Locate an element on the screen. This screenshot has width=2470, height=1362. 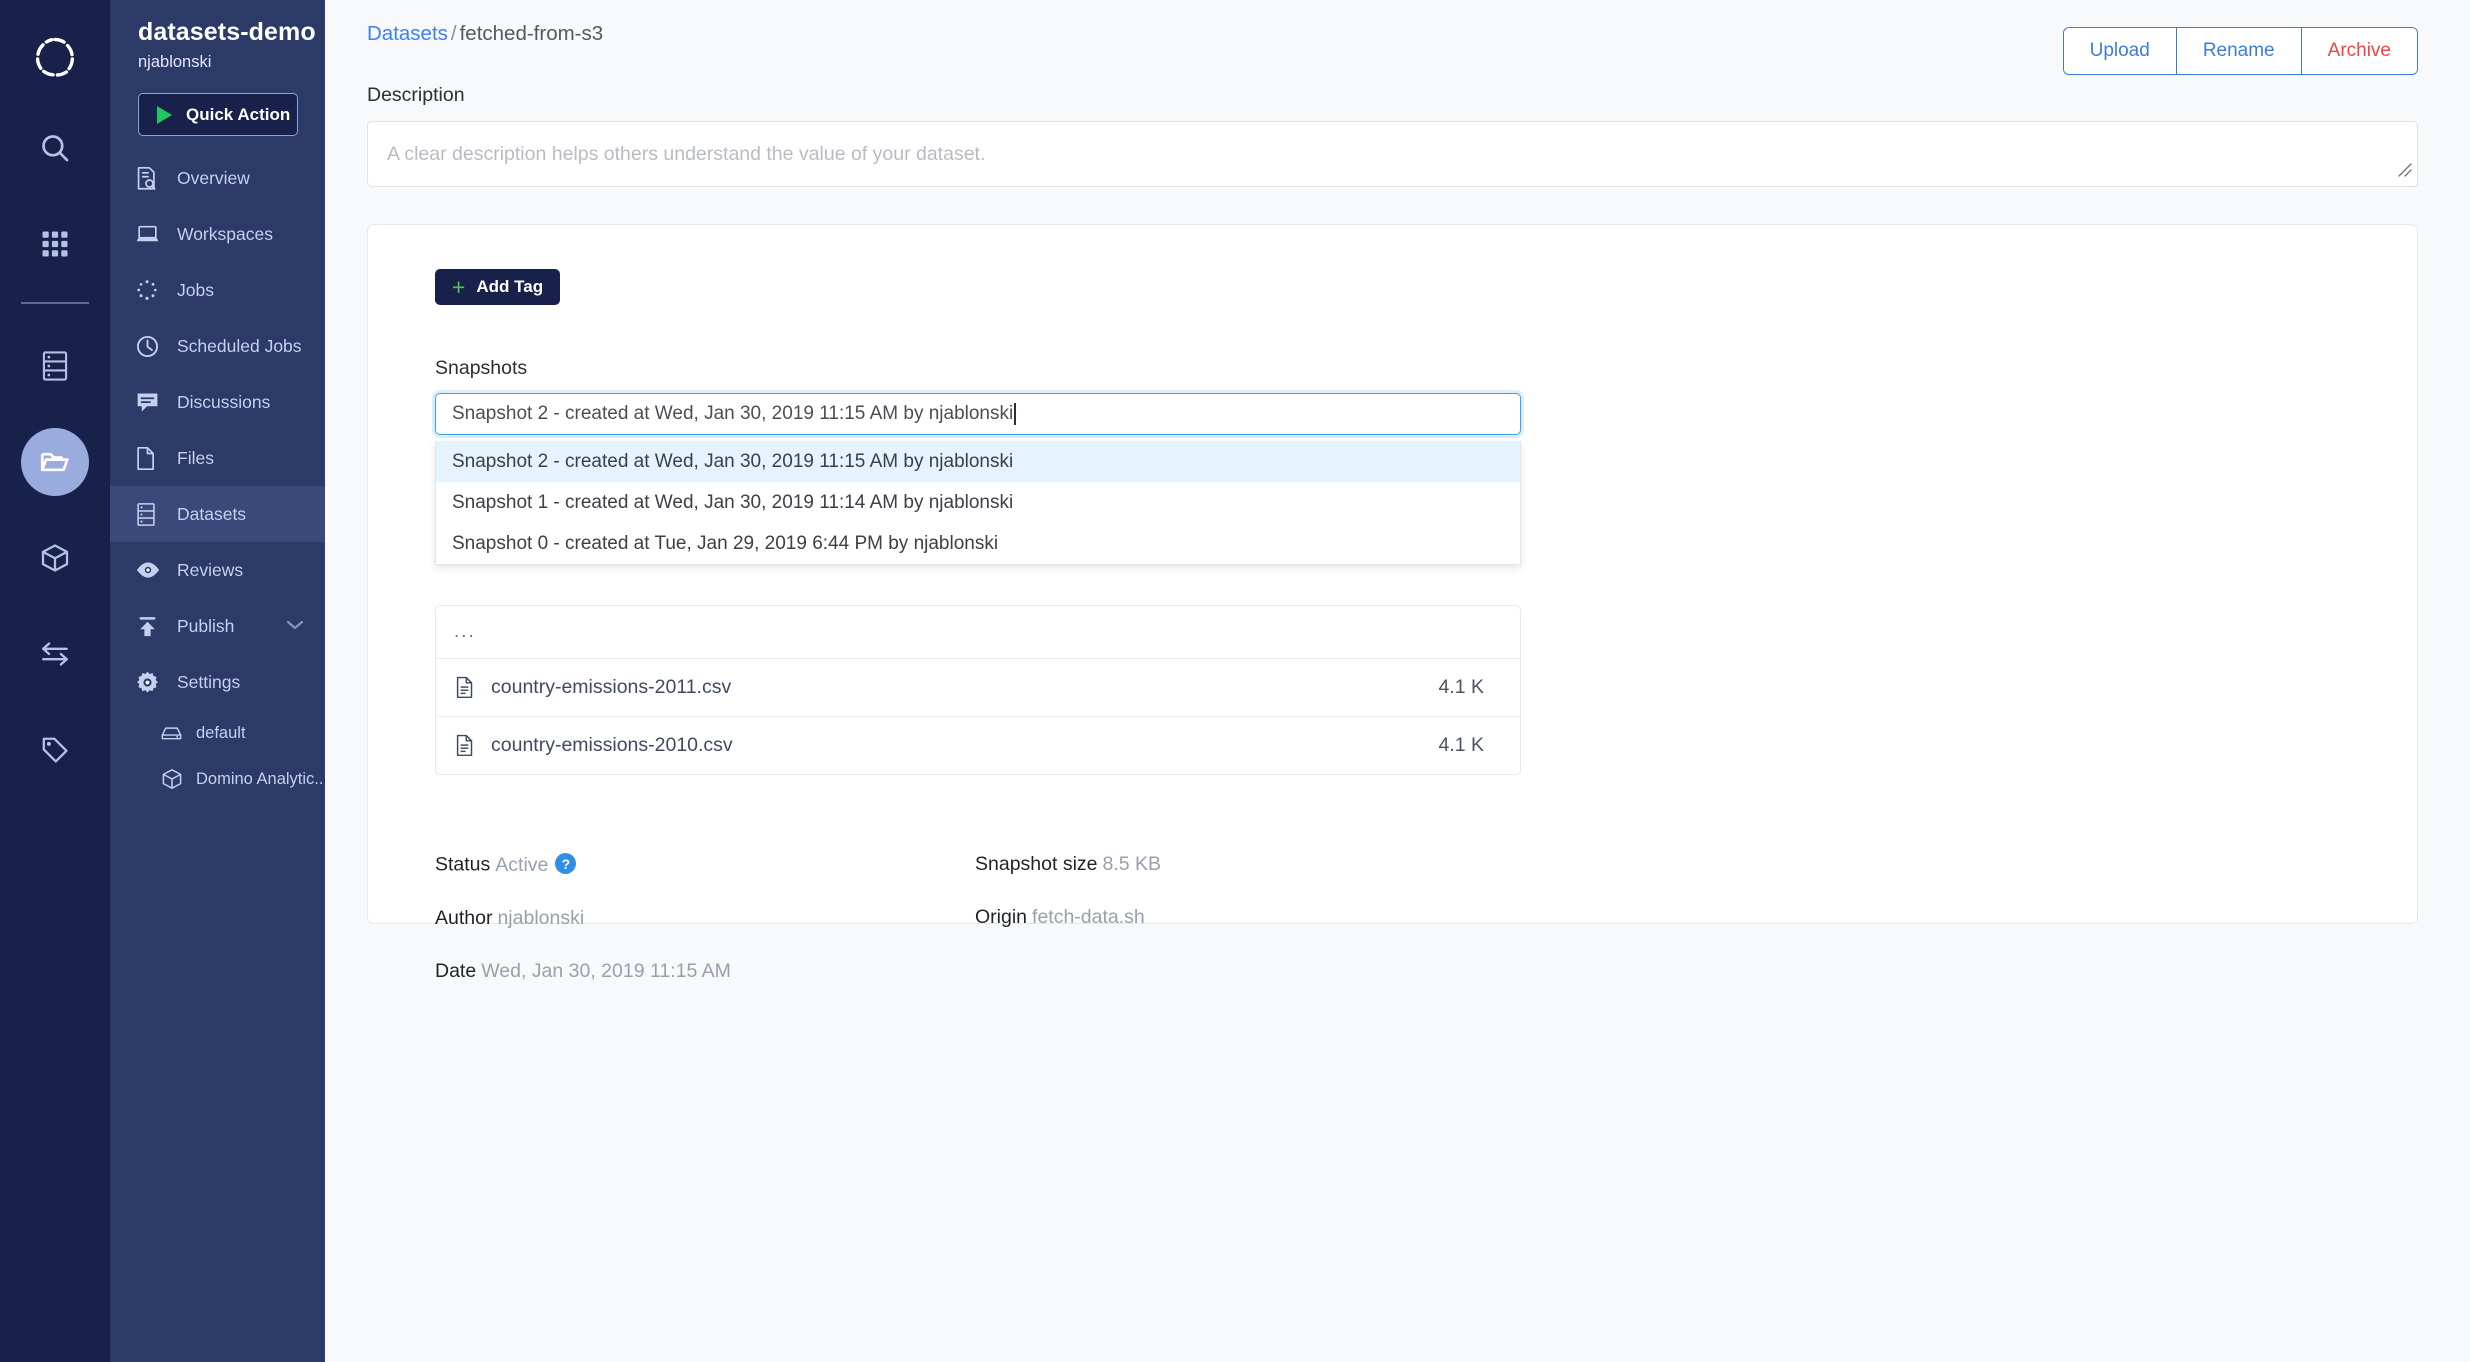
help-icon: ? is located at coordinates (566, 863).